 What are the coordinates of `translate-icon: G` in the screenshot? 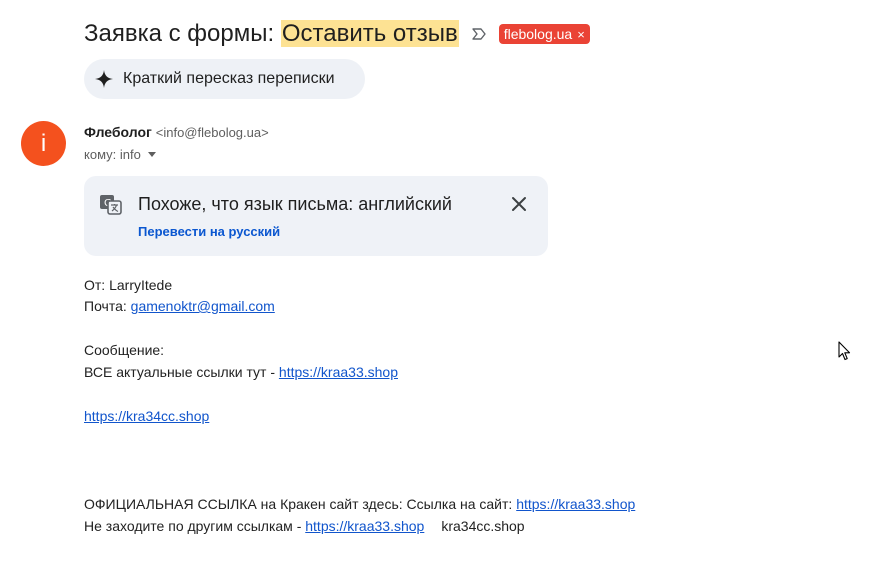 It's located at (111, 205).